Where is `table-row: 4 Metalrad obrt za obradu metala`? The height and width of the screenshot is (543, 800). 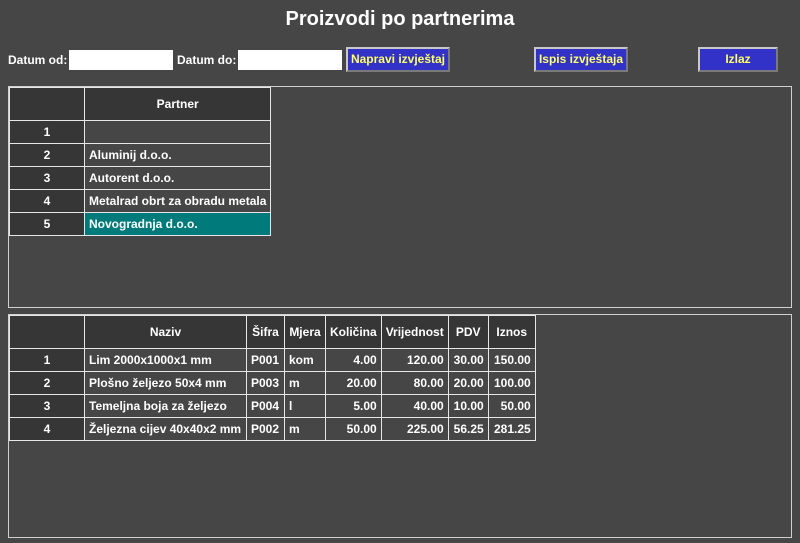 table-row: 4 Metalrad obrt za obradu metala is located at coordinates (140, 201).